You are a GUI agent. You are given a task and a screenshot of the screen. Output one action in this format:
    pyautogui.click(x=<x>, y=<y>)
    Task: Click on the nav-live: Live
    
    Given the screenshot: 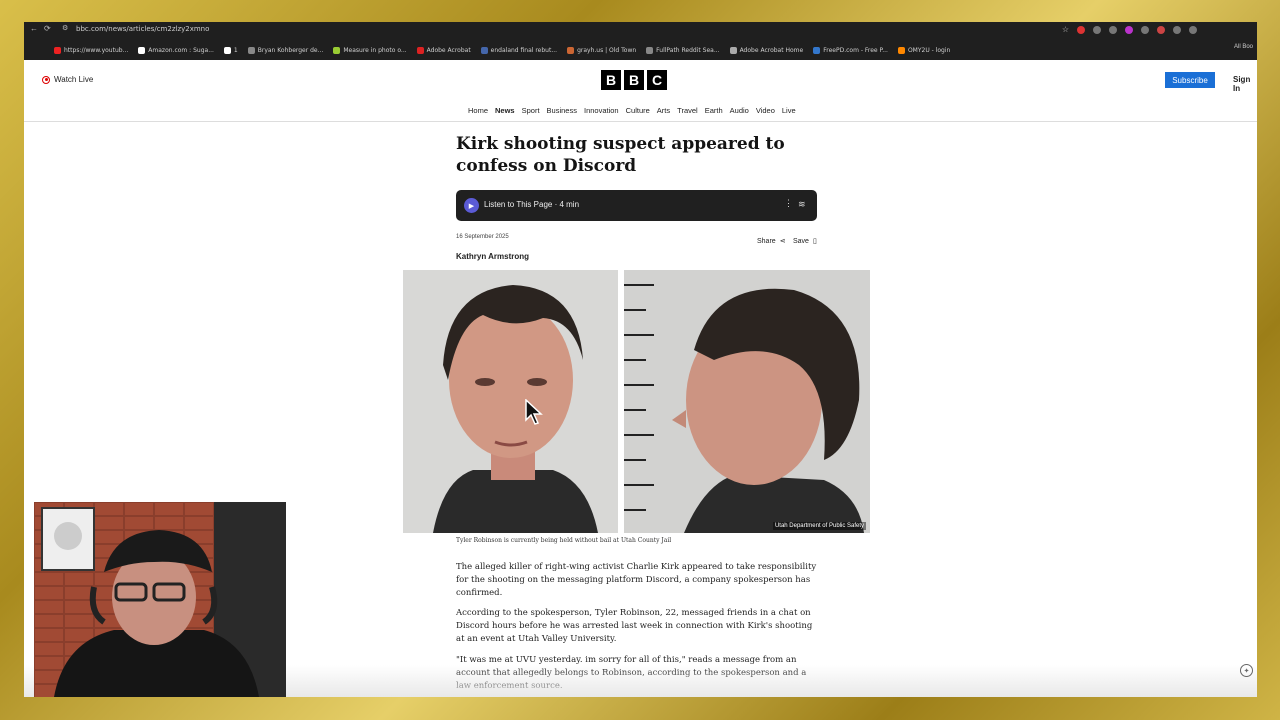 What is the action you would take?
    pyautogui.click(x=789, y=110)
    